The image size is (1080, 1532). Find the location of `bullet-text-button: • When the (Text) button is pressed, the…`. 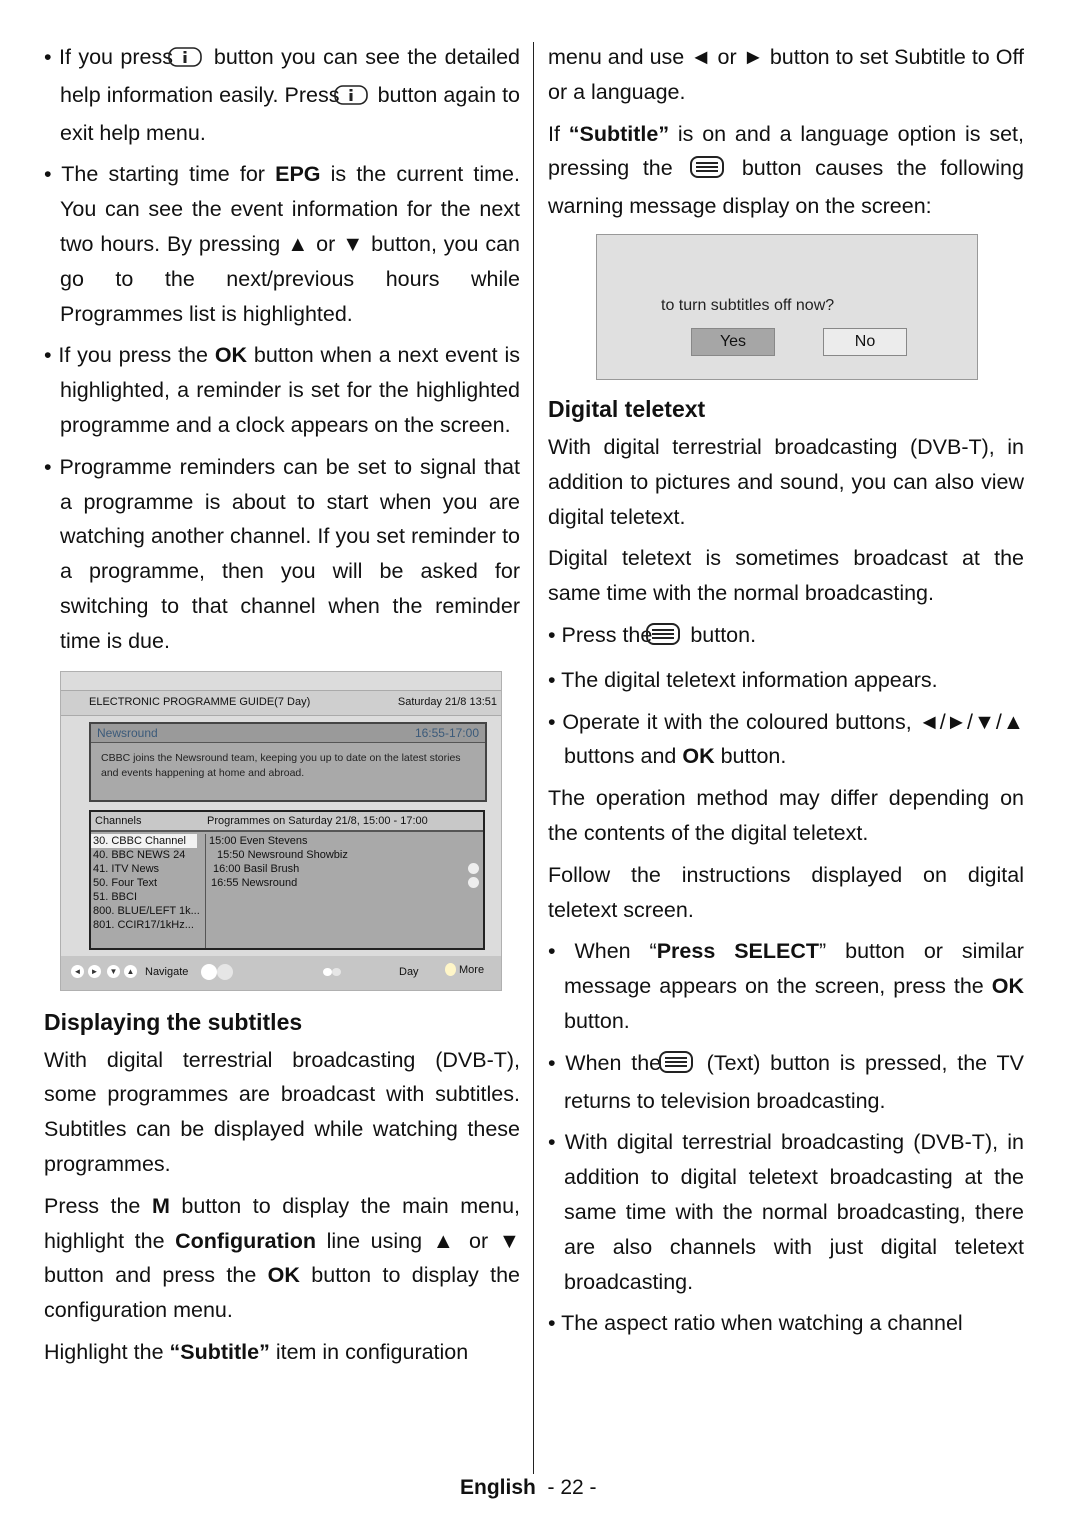

bullet-text-button: • When the (Text) button is pressed, the… is located at coordinates (786, 1081).